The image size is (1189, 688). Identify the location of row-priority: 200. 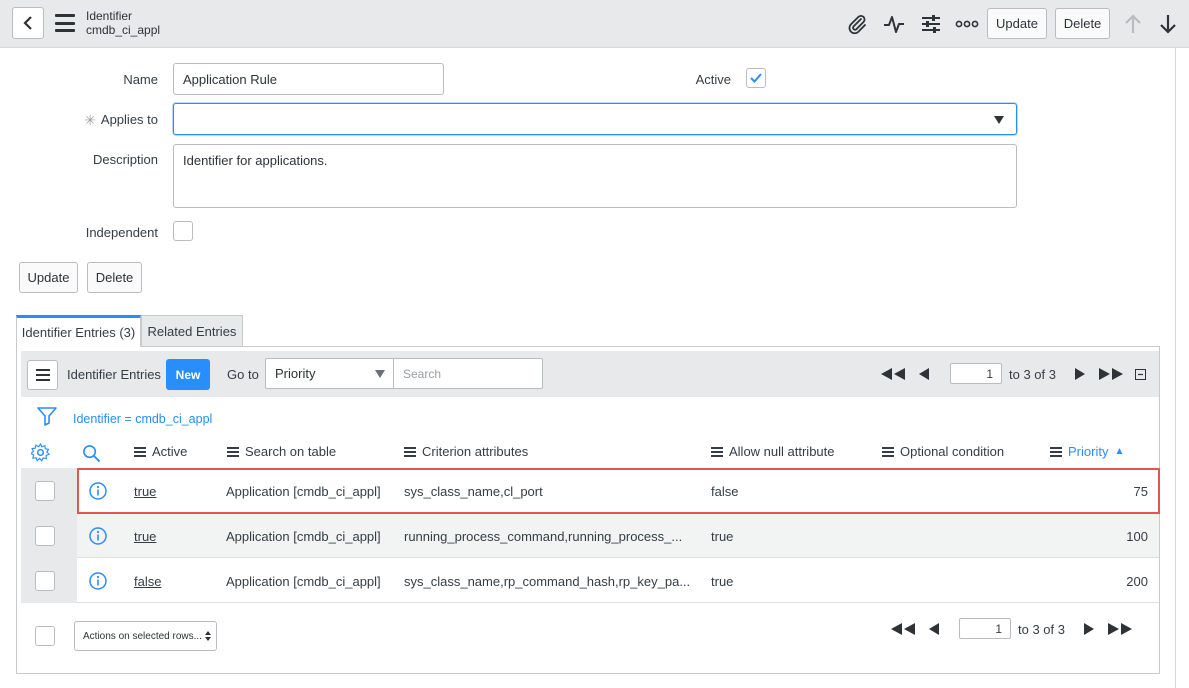
(1137, 581).